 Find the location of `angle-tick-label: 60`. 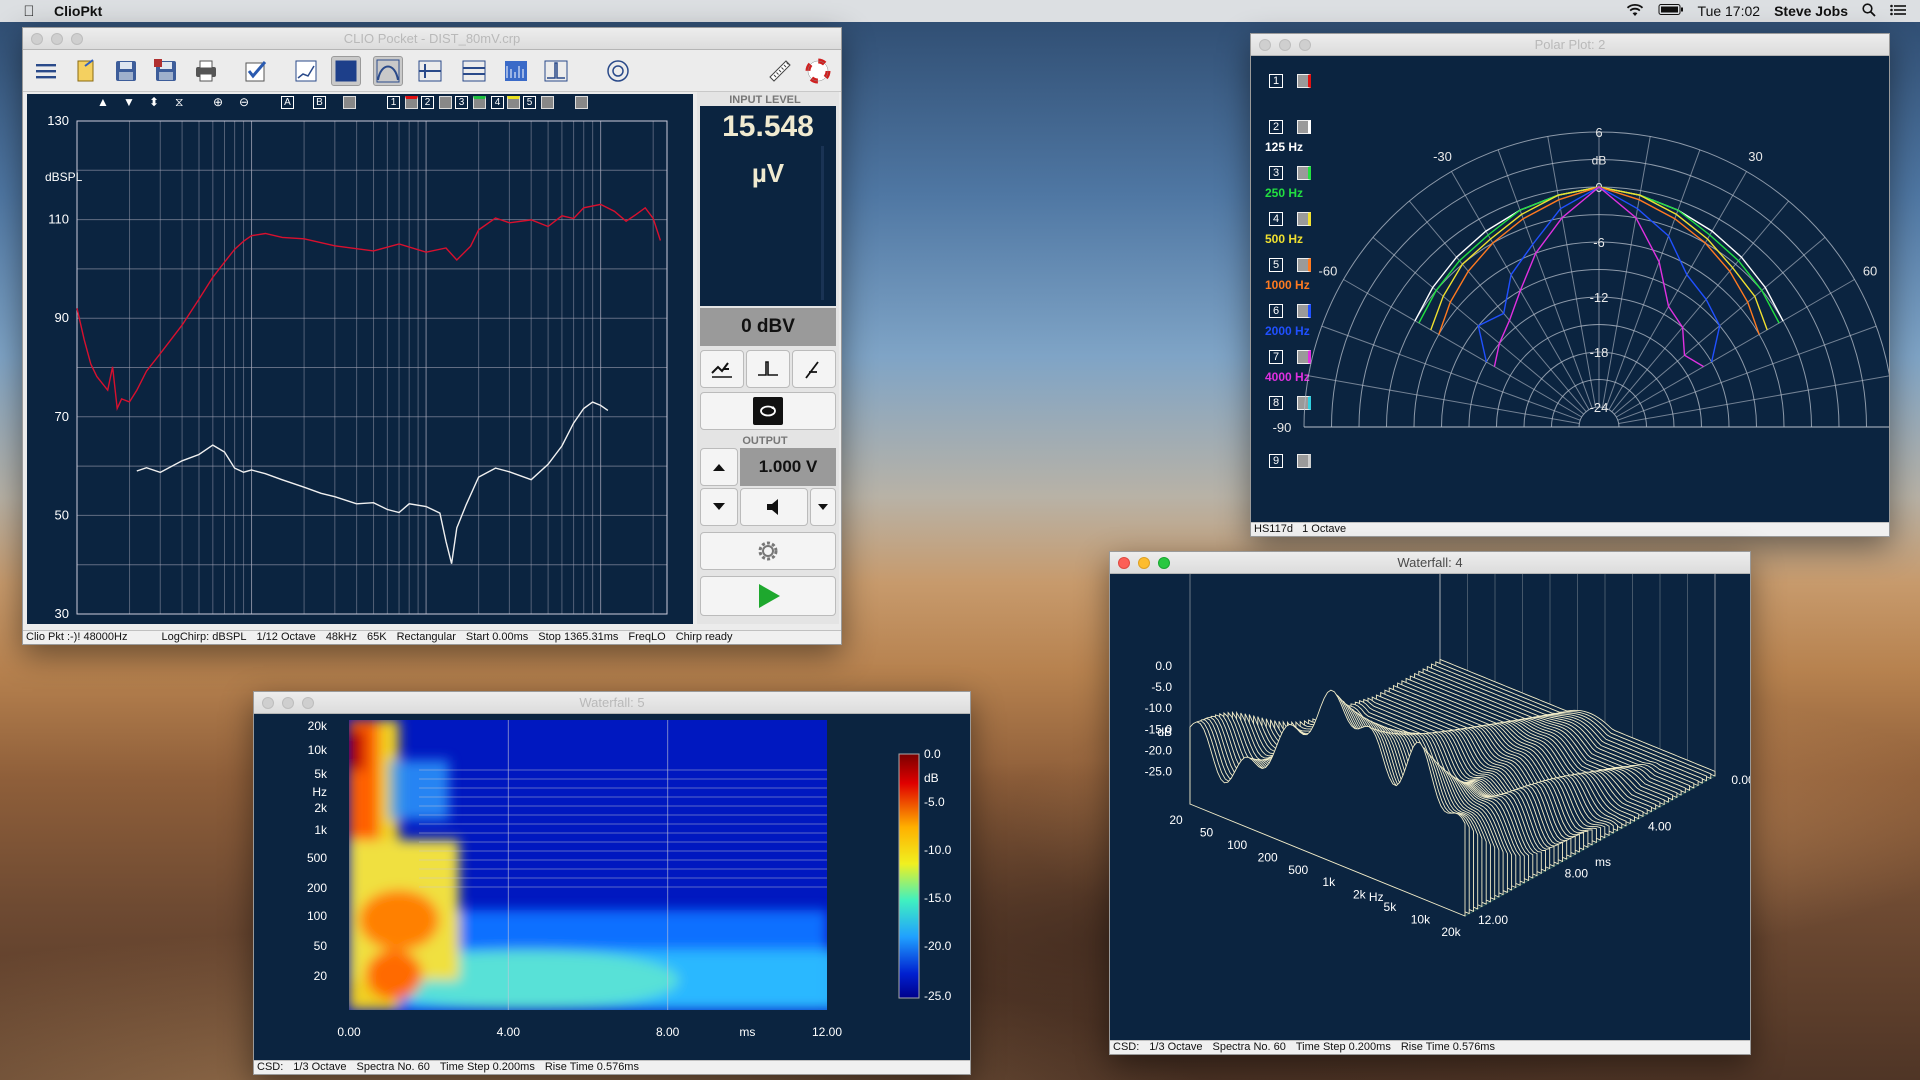

angle-tick-label: 60 is located at coordinates (1870, 271).